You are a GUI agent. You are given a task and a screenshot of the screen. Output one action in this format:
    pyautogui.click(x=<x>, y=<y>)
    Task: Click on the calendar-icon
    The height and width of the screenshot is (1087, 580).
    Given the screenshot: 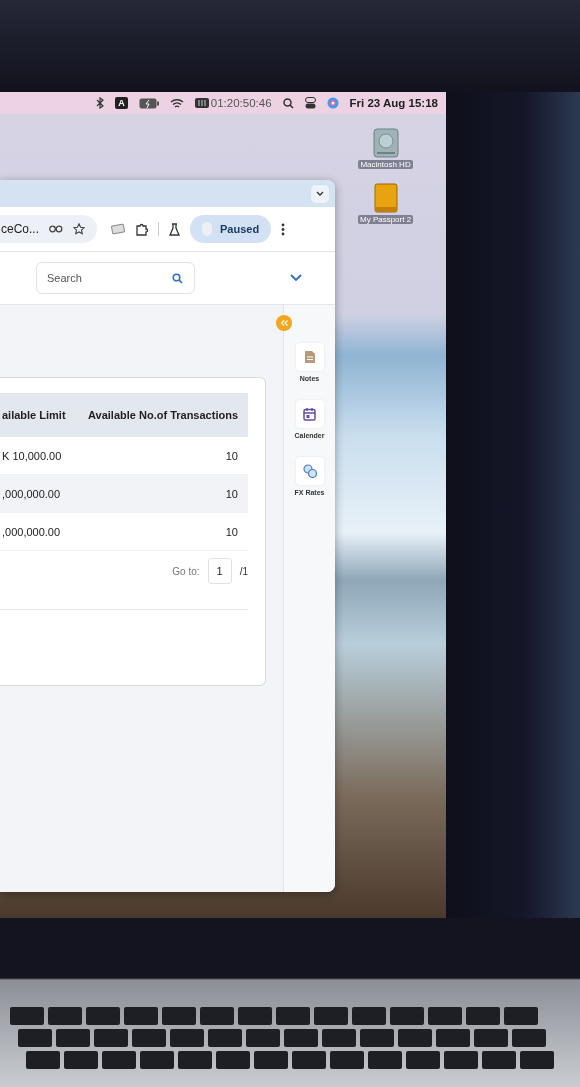 What is the action you would take?
    pyautogui.click(x=309, y=414)
    